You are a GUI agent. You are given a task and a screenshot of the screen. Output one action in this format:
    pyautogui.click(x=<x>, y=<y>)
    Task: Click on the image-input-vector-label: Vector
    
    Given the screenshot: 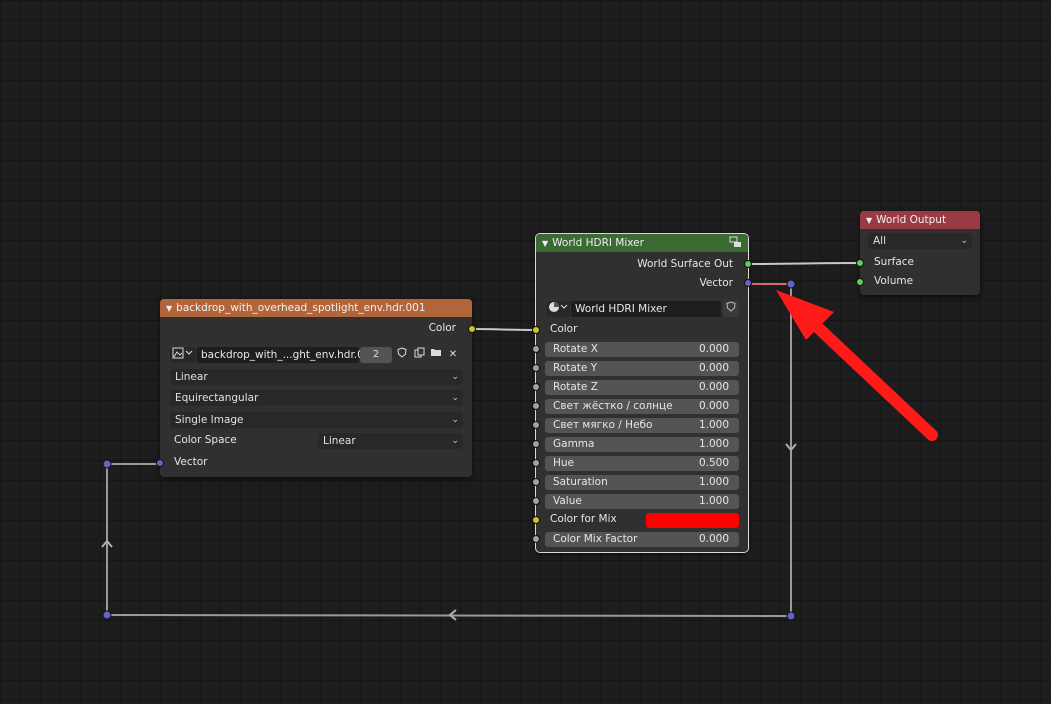 What is the action you would take?
    pyautogui.click(x=191, y=462)
    